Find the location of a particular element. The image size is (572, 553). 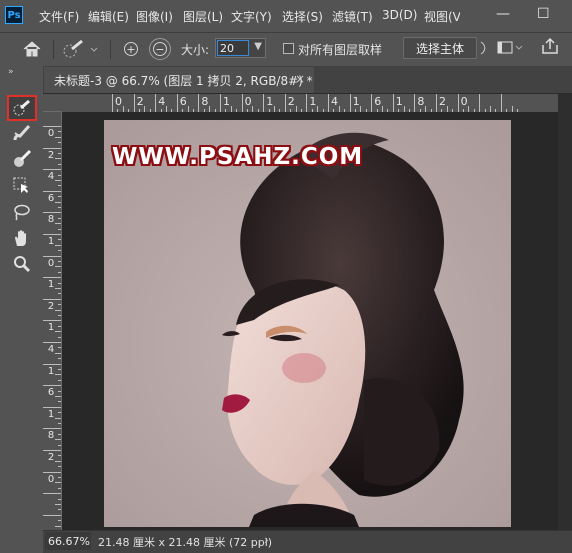

sample-all-layers-label: 对所有图层取样 is located at coordinates (340, 50).